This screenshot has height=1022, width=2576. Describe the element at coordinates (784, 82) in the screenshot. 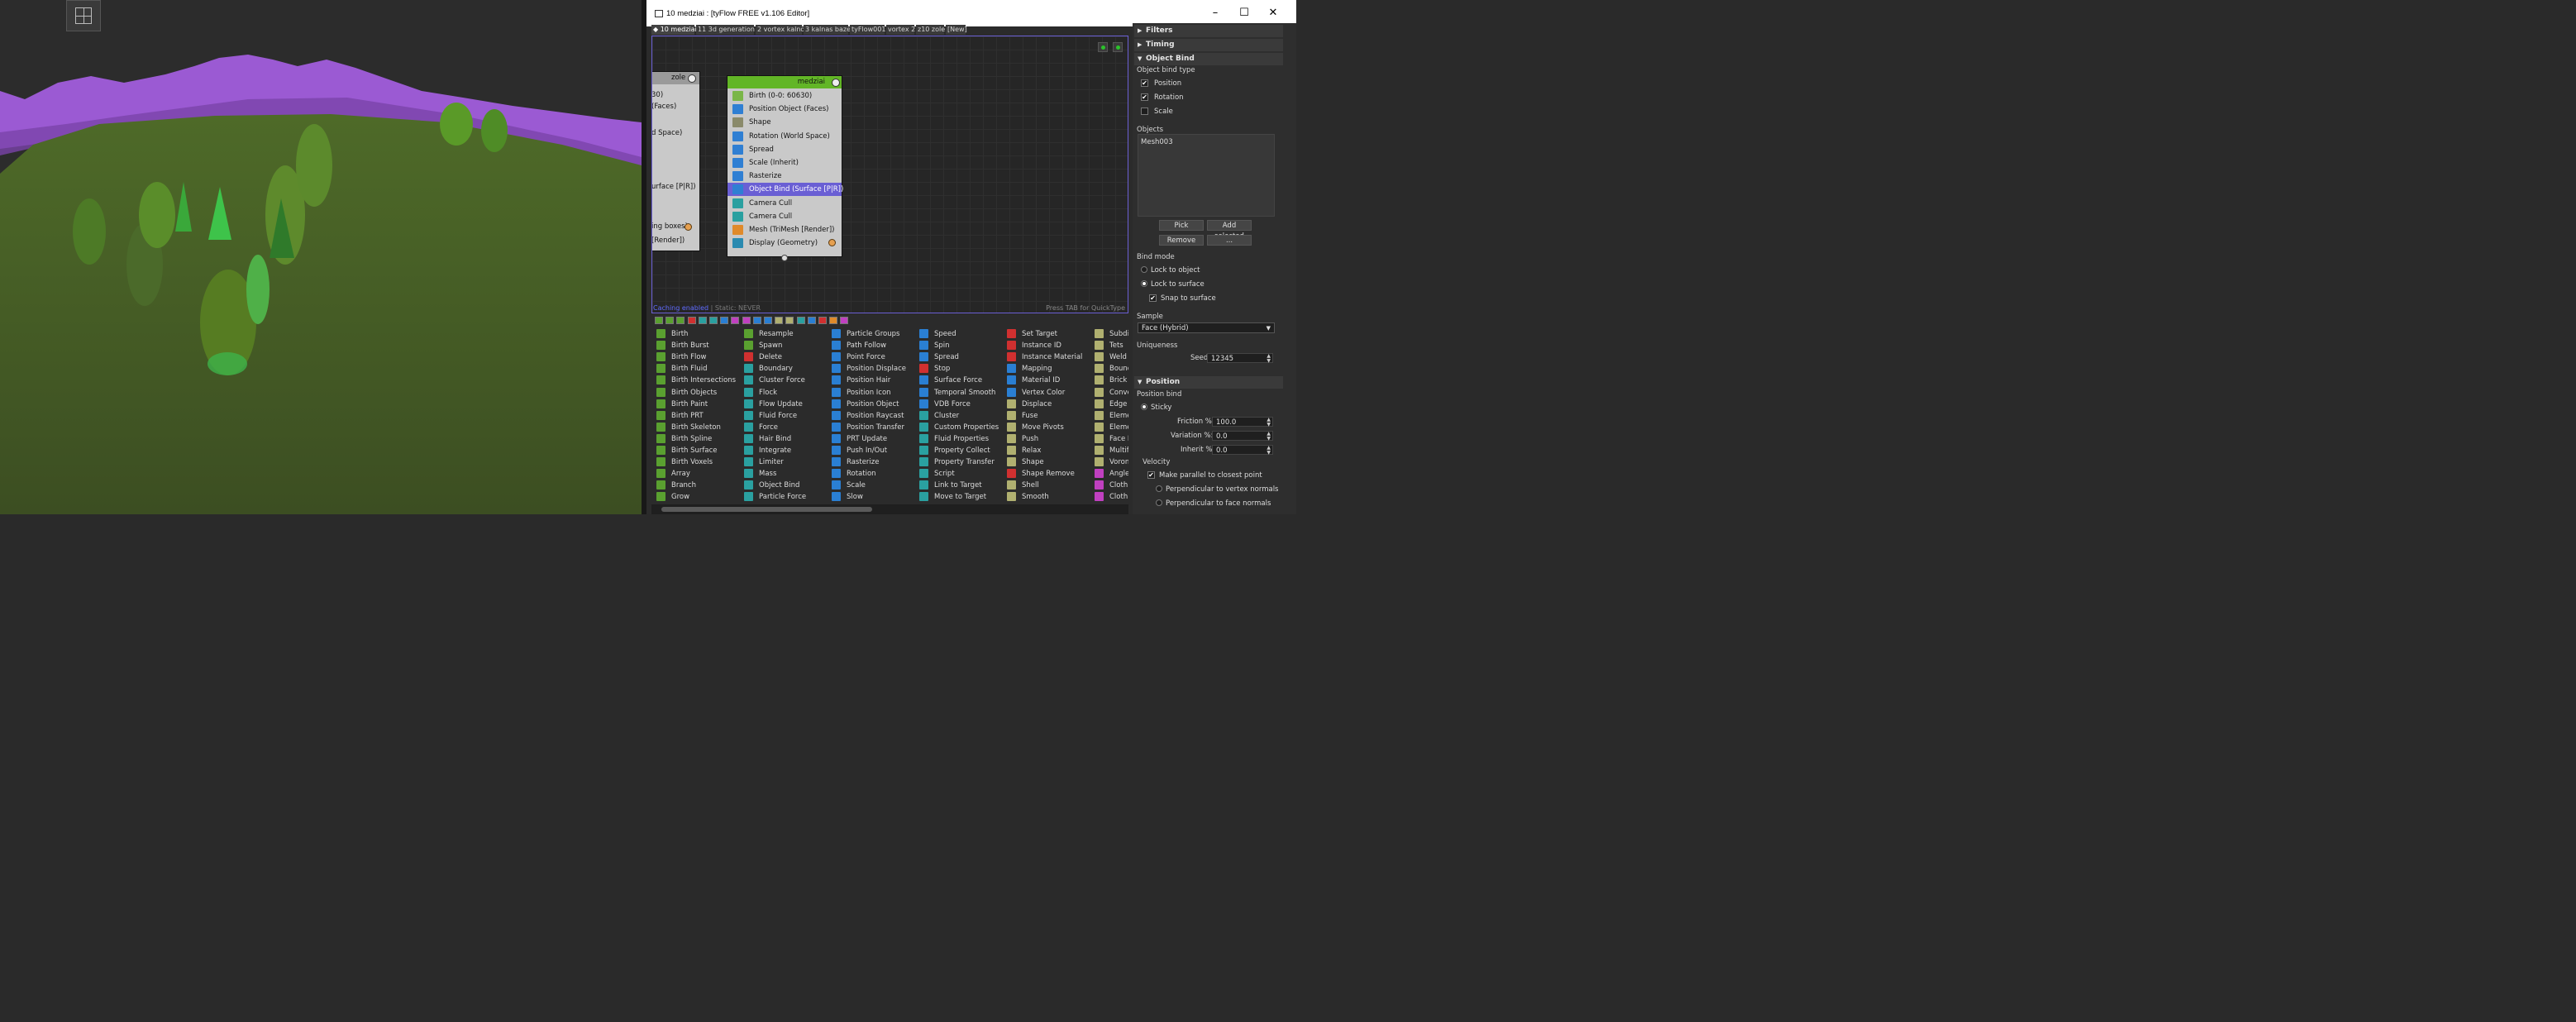

I see `node-header: medziai` at that location.